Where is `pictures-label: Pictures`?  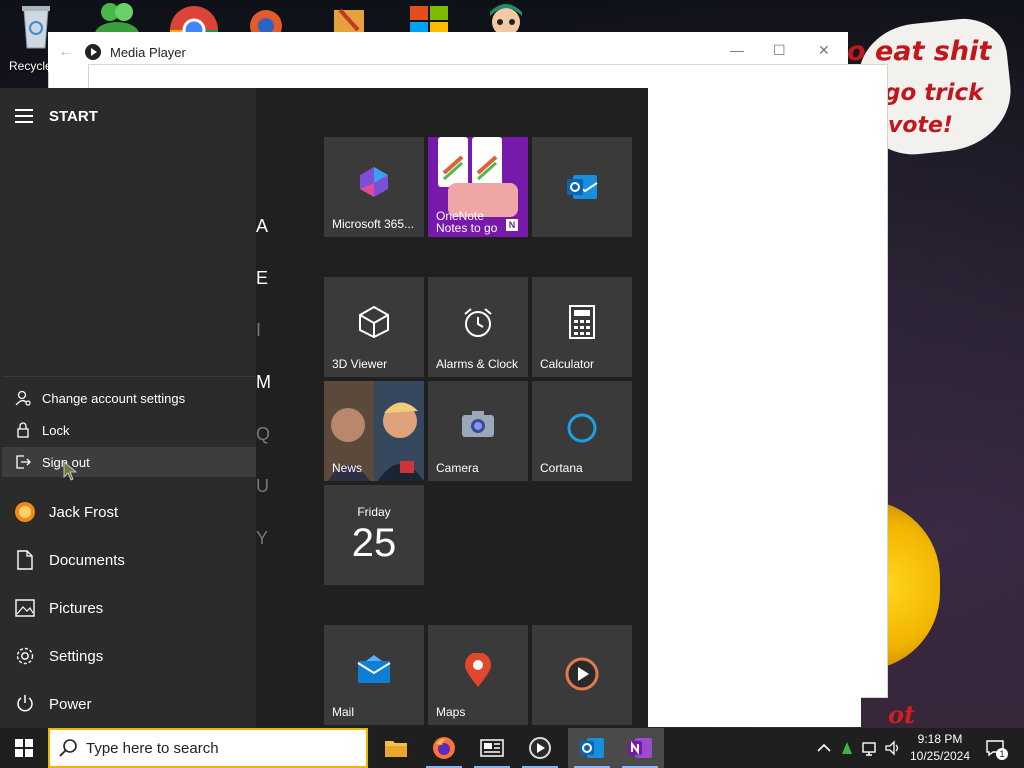 pictures-label: Pictures is located at coordinates (76, 608).